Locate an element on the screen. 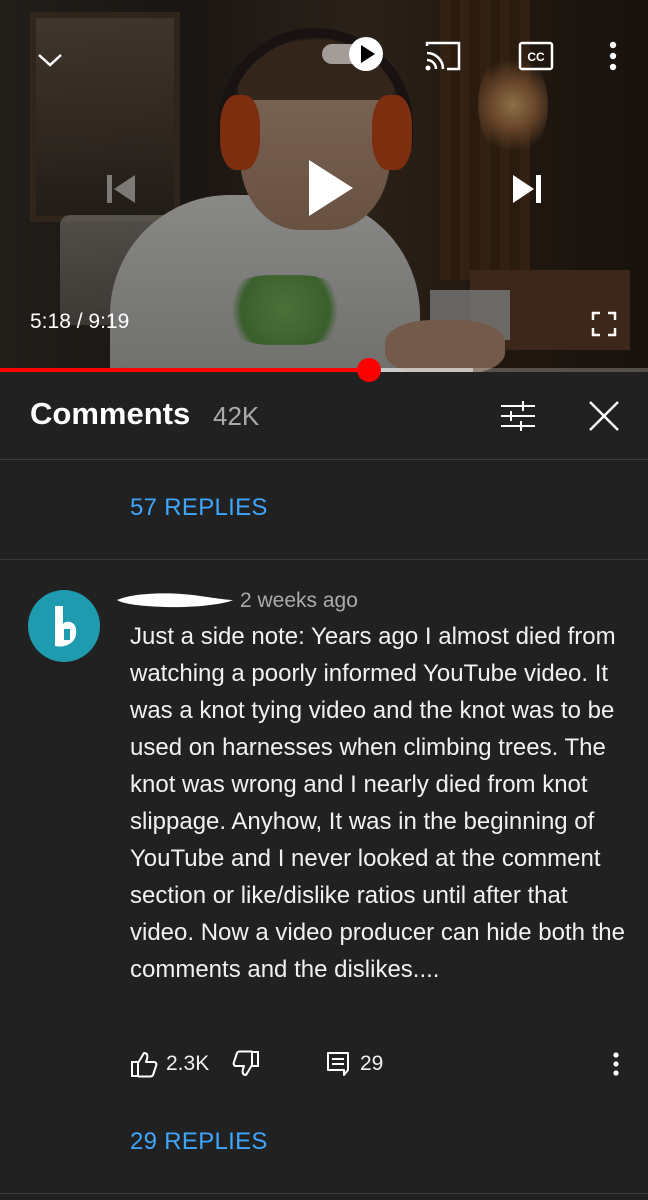  previous-icon is located at coordinates (121, 189).